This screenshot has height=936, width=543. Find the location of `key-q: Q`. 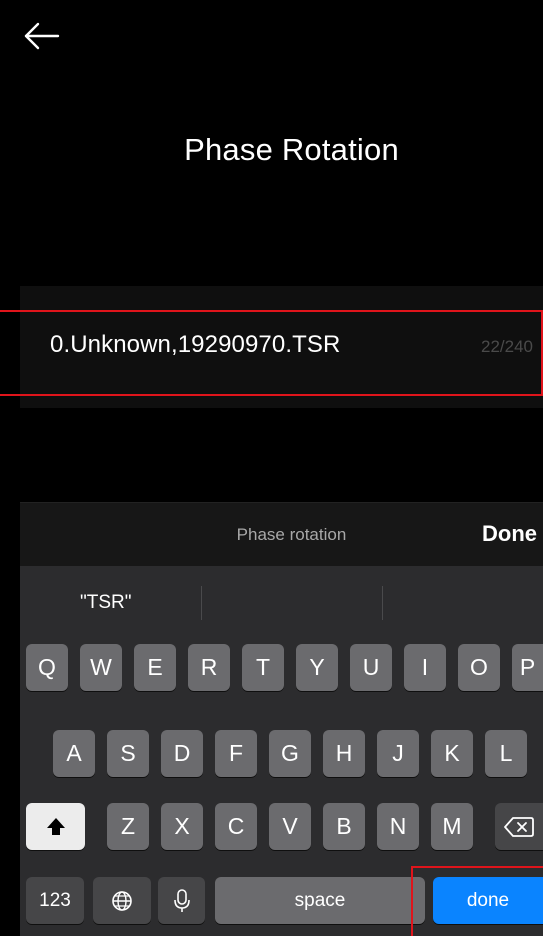

key-q: Q is located at coordinates (47, 667).